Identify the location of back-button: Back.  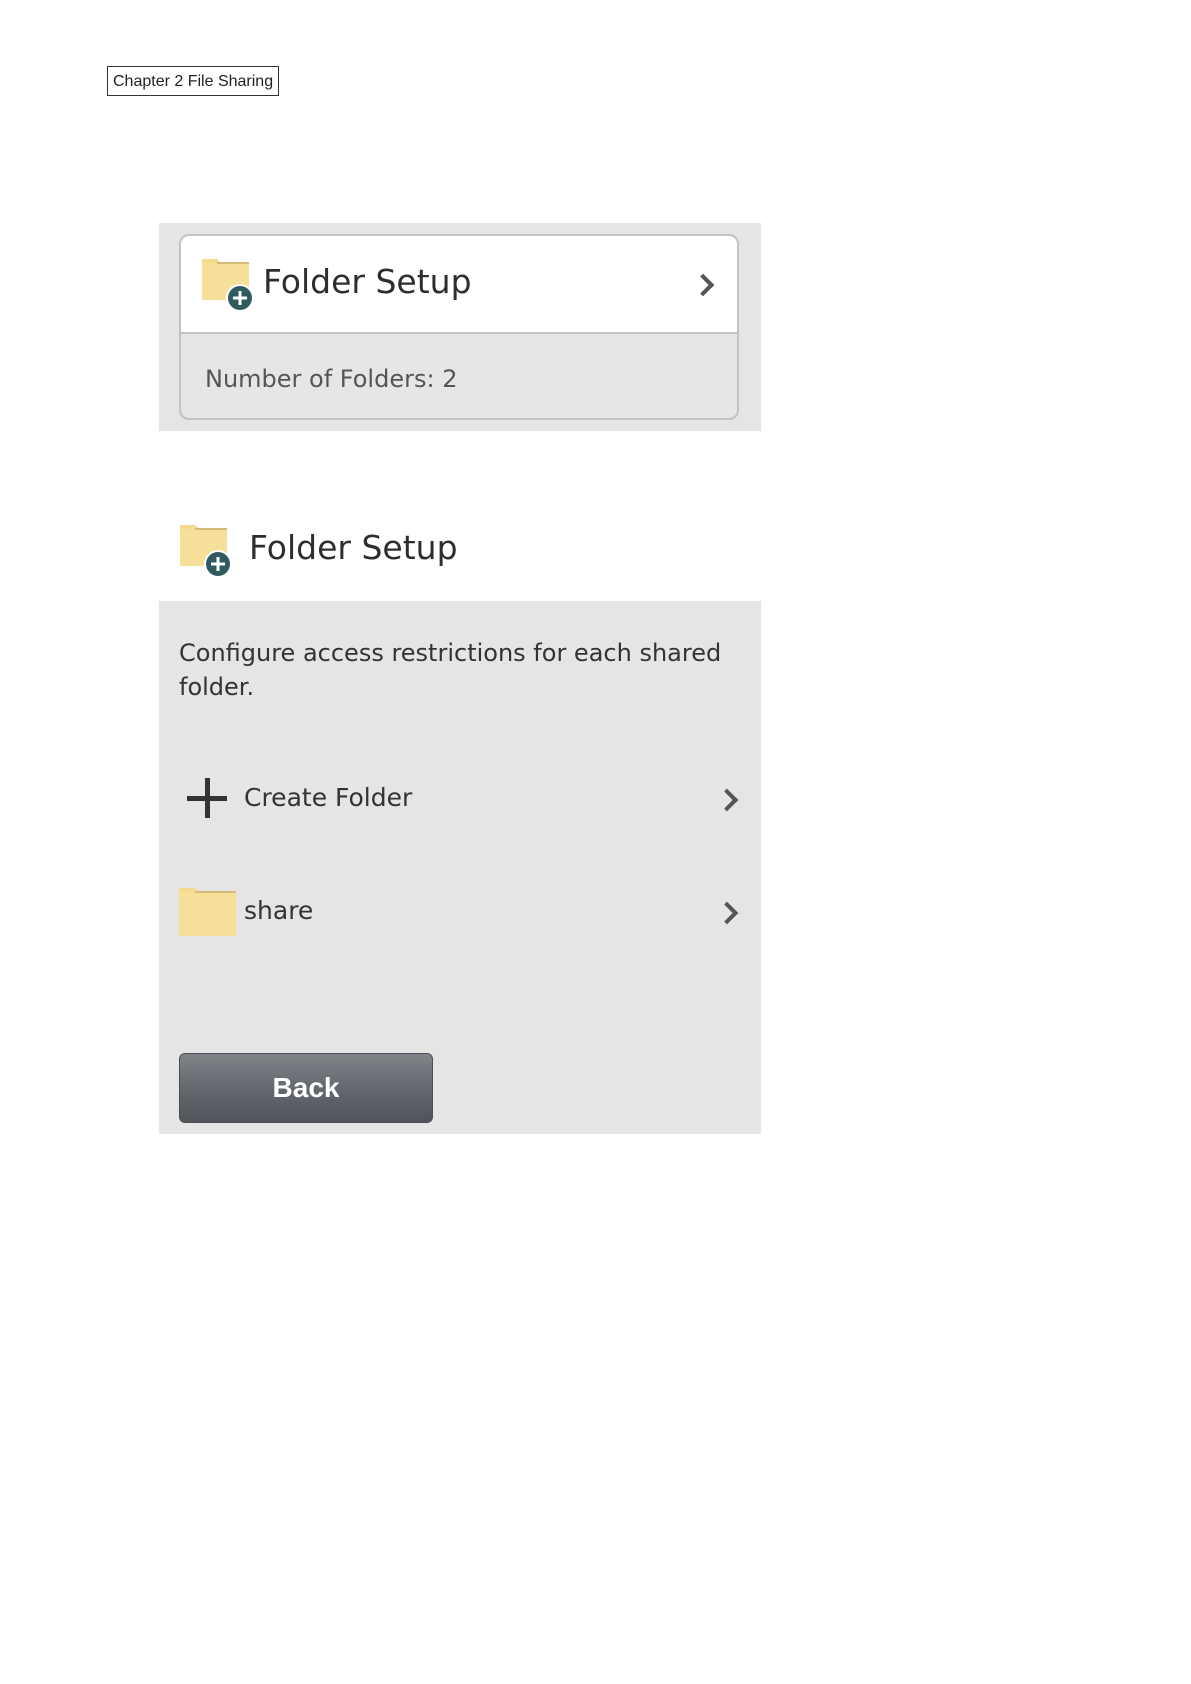
(306, 1088).